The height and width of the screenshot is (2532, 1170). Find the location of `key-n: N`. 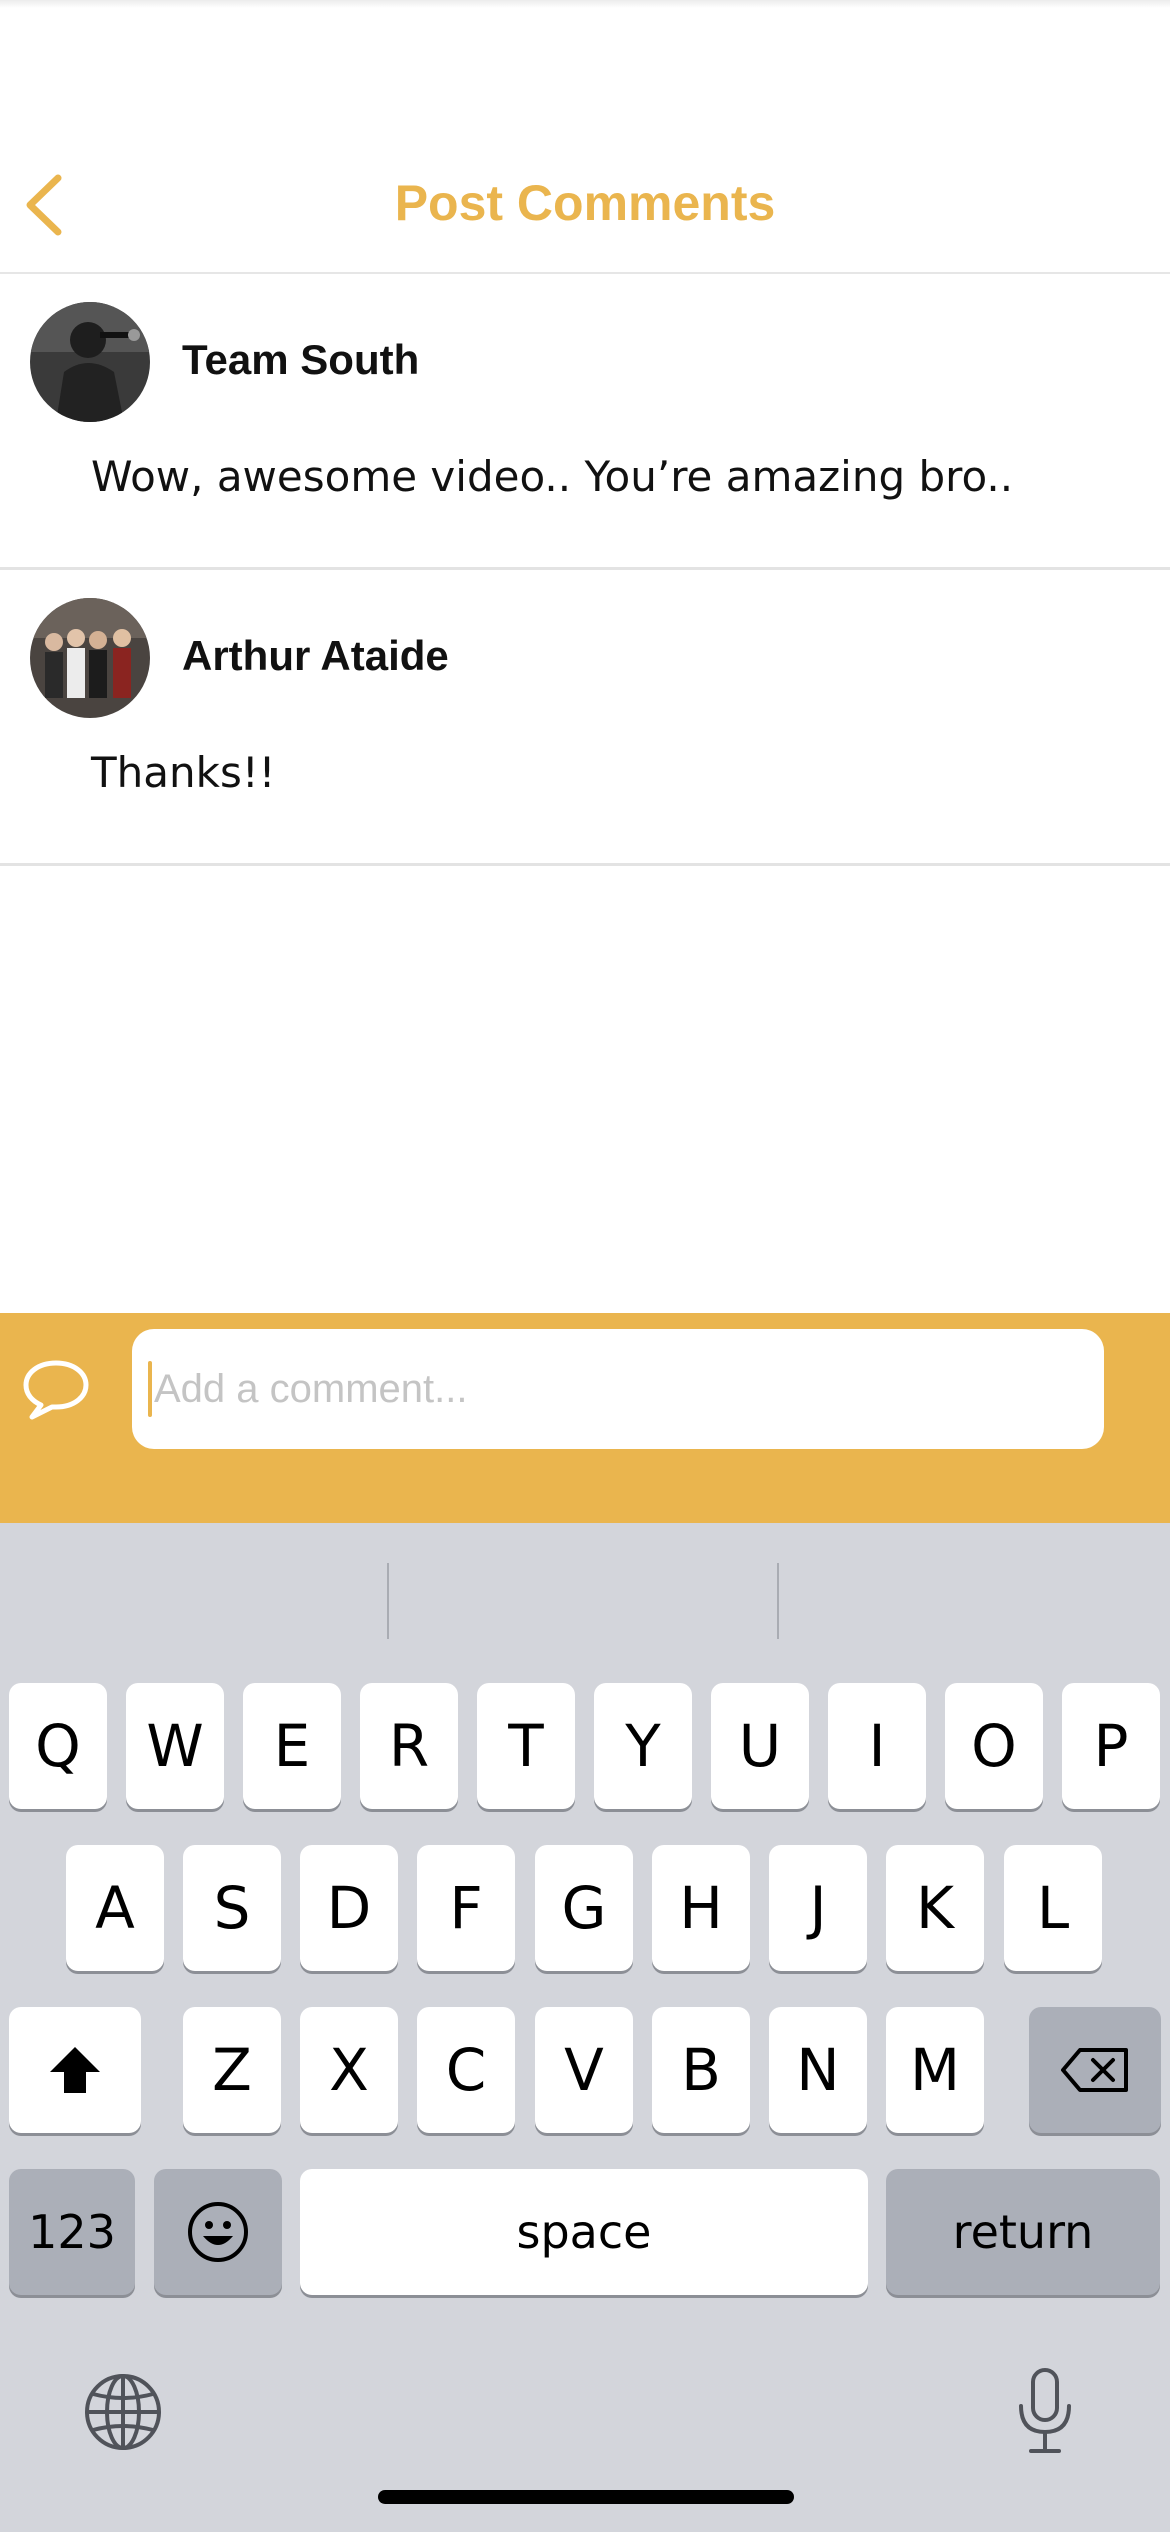

key-n: N is located at coordinates (818, 2070).